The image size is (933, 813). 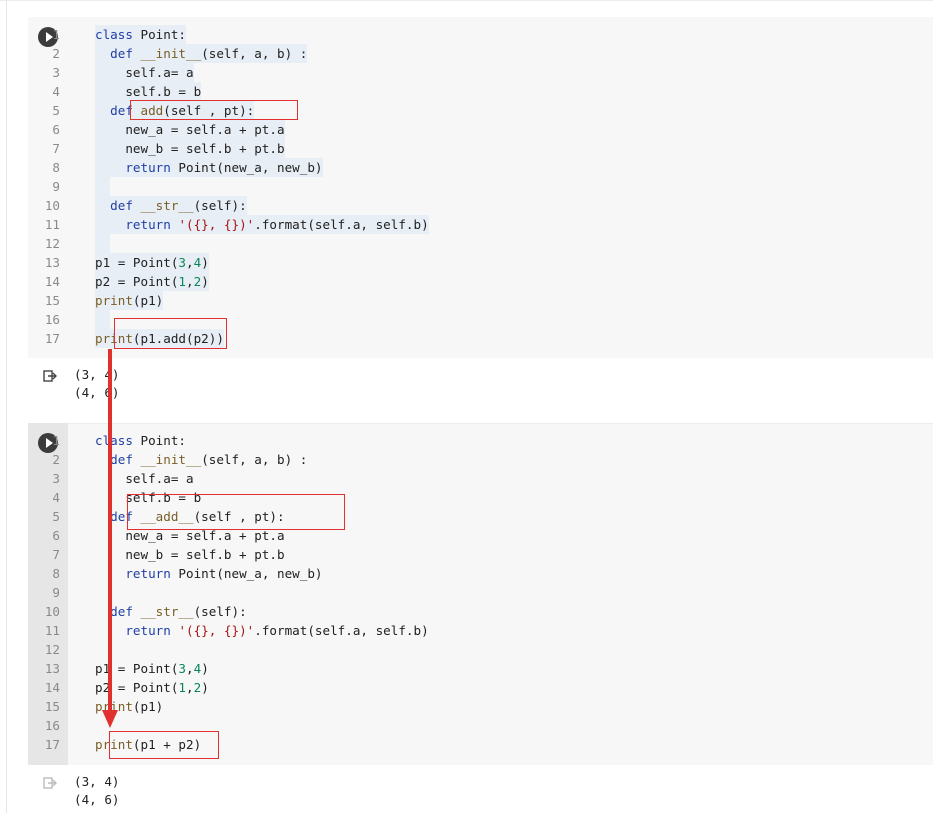 I want to click on highlight-box-dunder-add-def, so click(x=236, y=512).